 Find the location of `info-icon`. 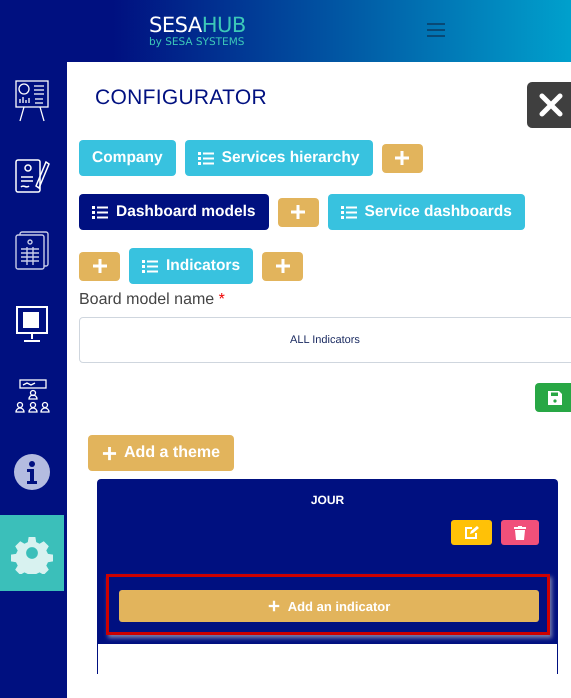

info-icon is located at coordinates (32, 472).